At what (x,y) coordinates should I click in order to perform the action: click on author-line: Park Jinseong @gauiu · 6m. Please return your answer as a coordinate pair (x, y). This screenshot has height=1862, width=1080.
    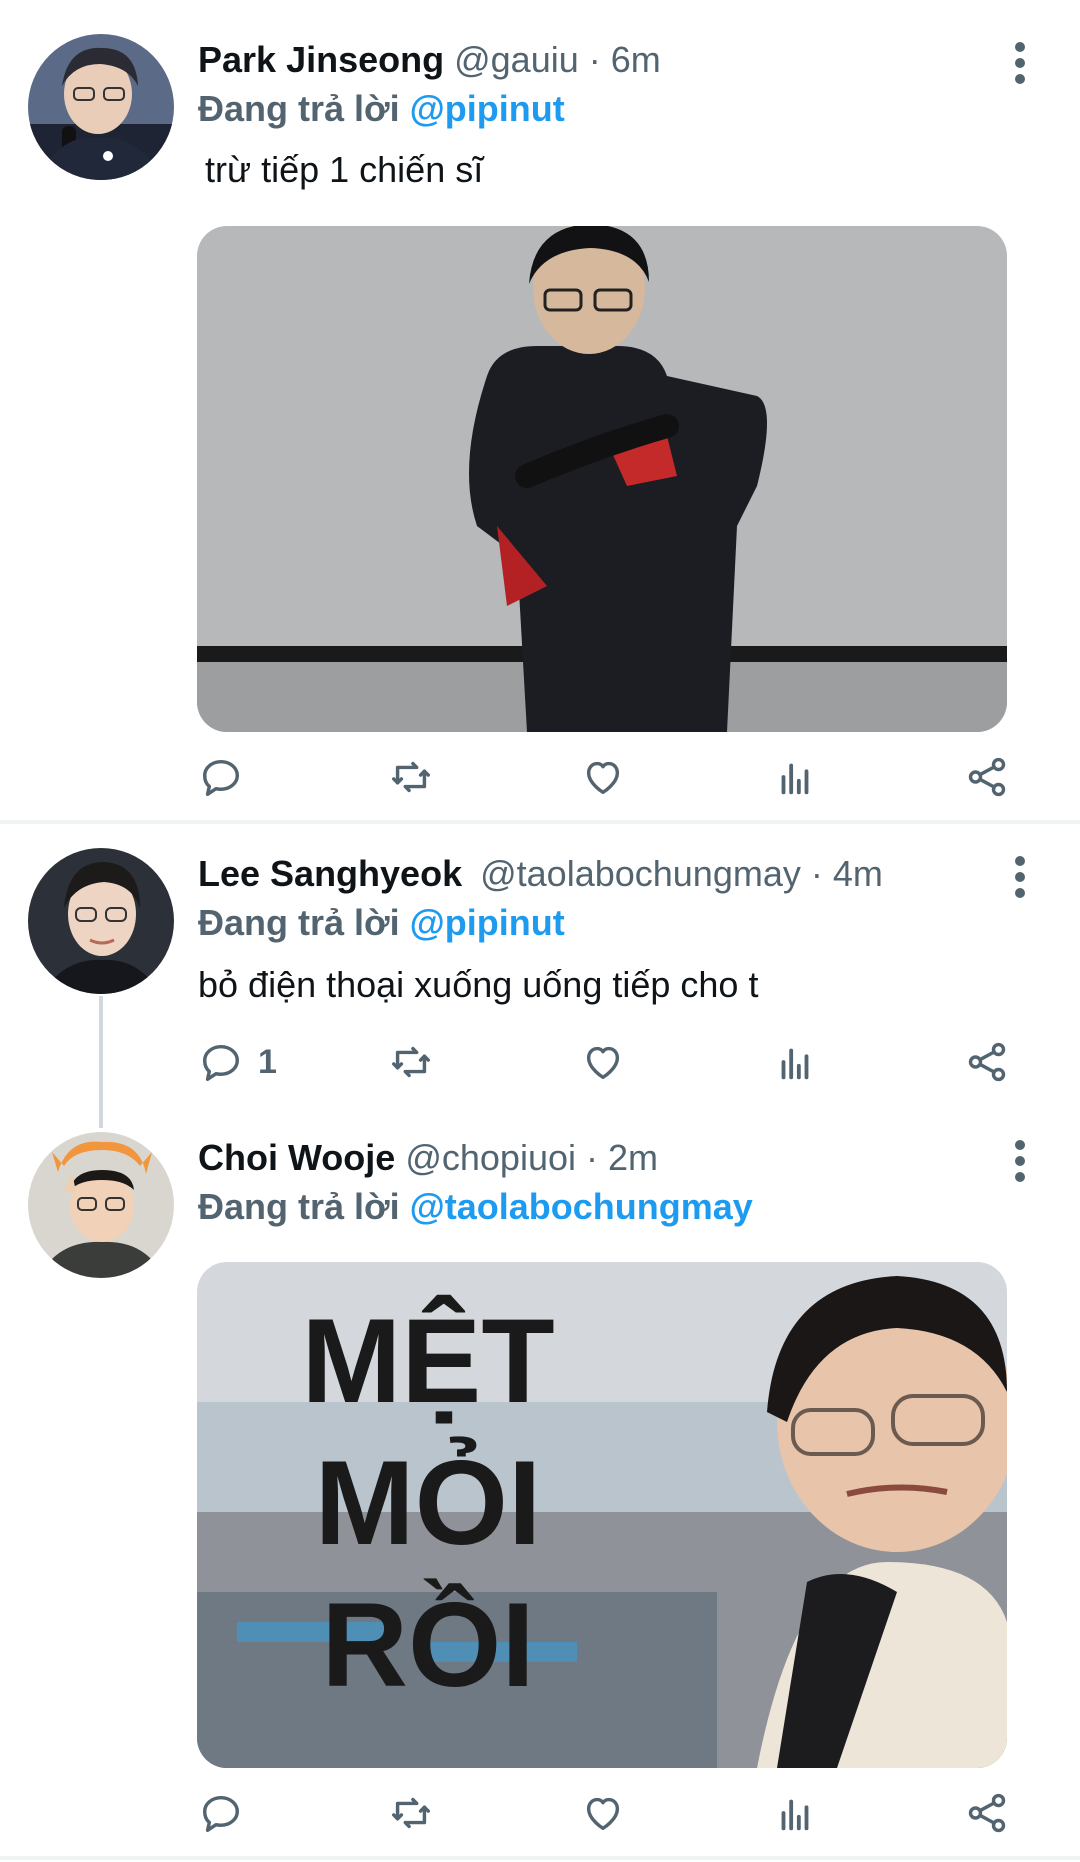
    Looking at the image, I should click on (429, 60).